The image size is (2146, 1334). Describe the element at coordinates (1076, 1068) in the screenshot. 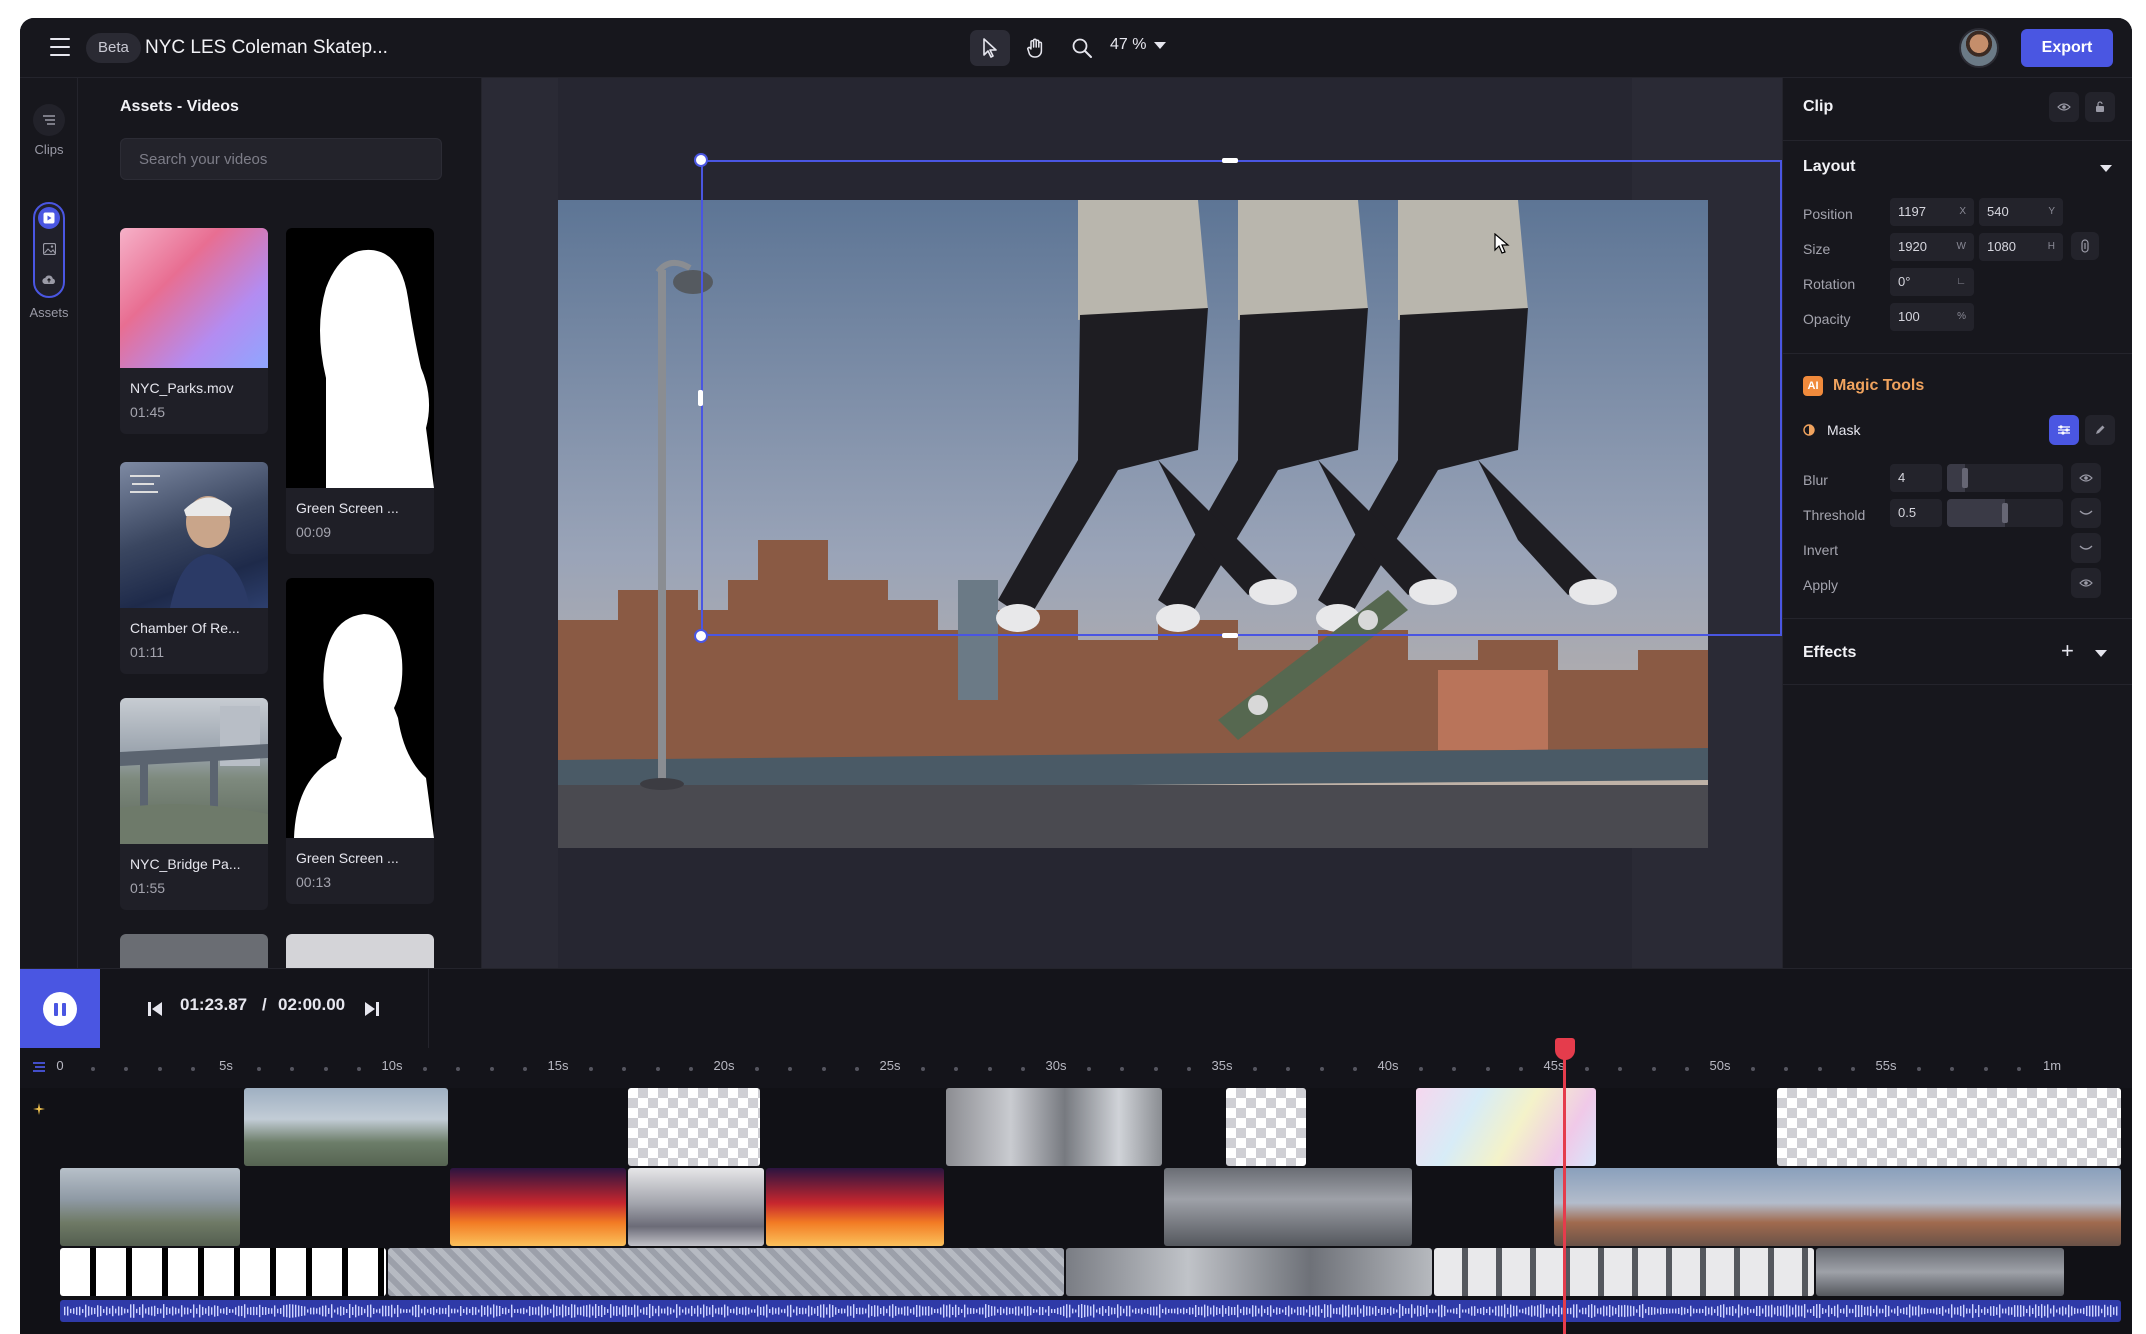

I see `timeline-ruler: 0 5s 10s 15s 20s 25s 30s 35s 40s 45s 50s 55s 1m` at that location.